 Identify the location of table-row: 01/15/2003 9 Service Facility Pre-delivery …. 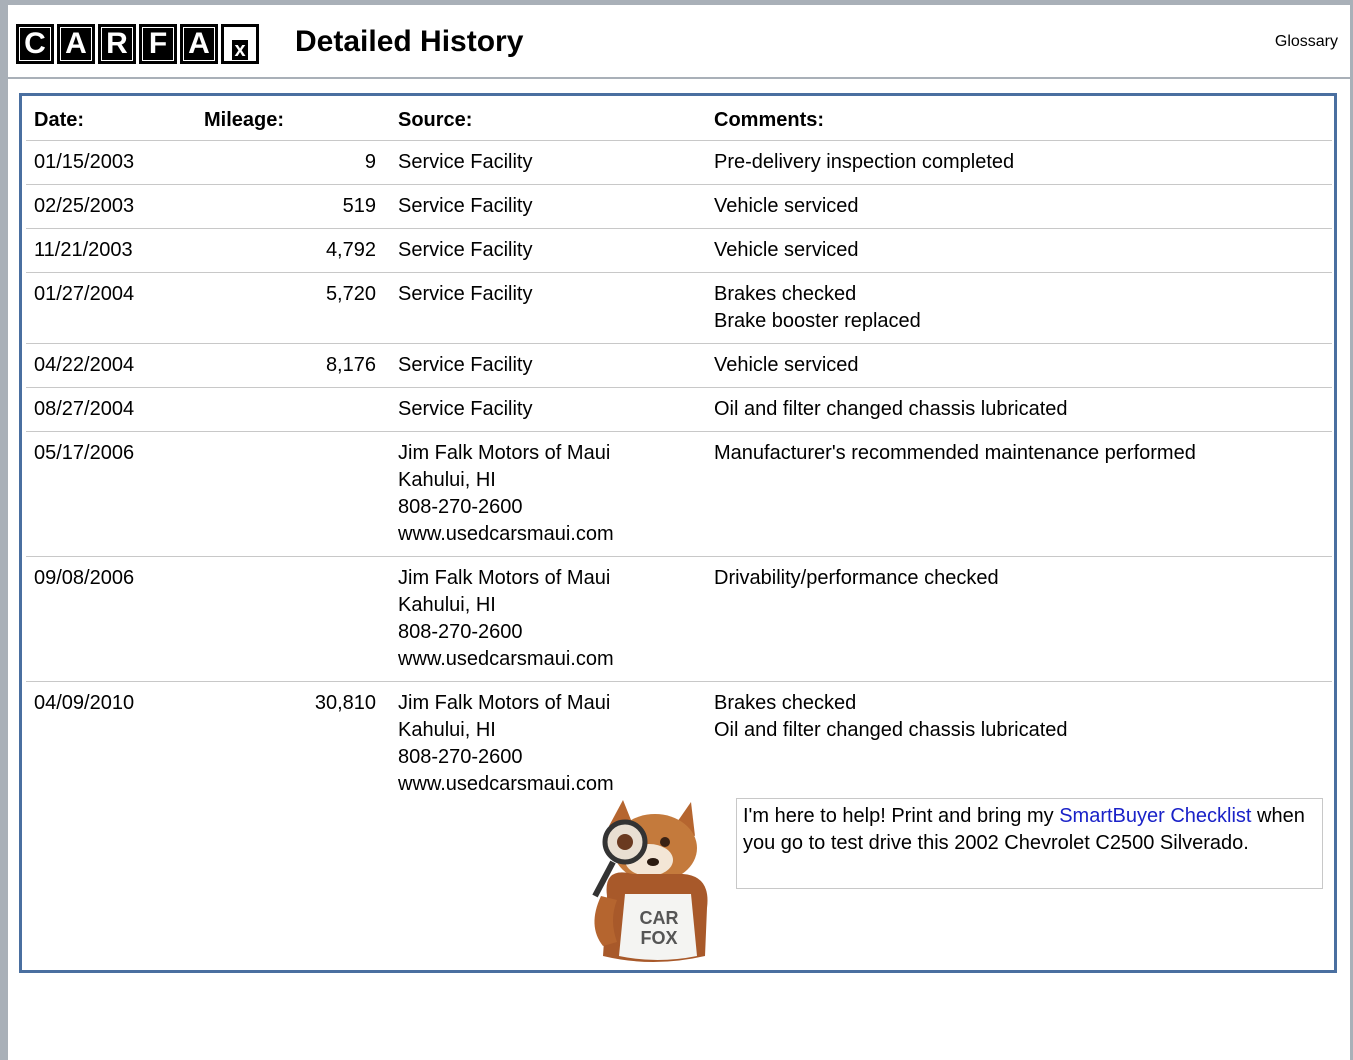
(679, 162).